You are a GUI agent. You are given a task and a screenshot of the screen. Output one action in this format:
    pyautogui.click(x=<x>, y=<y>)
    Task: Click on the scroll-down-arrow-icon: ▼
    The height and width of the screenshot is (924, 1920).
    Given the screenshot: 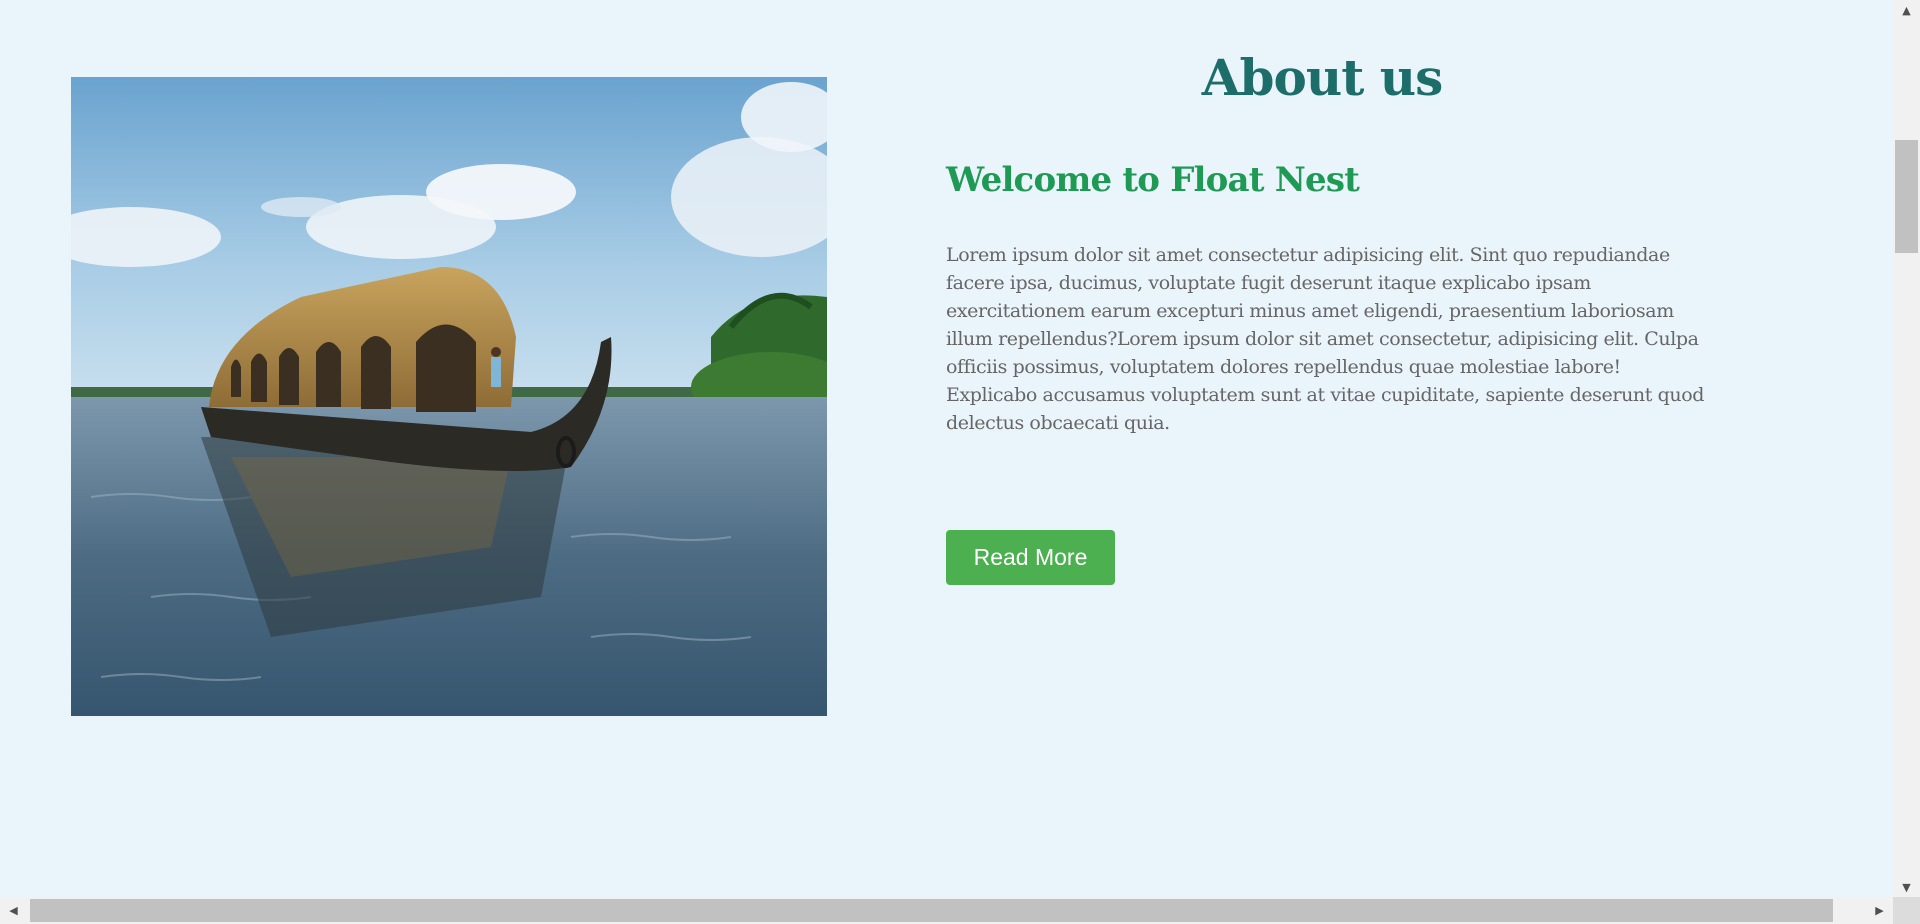 What is the action you would take?
    pyautogui.click(x=1906, y=887)
    